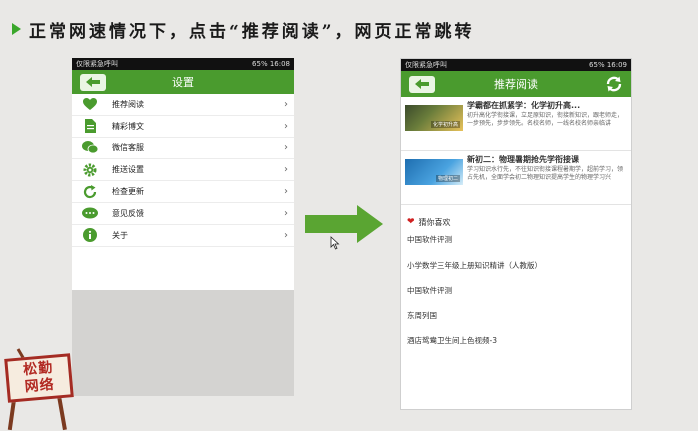  Describe the element at coordinates (183, 127) in the screenshot. I see `menu-item-blog: 精彩博文 ›` at that location.